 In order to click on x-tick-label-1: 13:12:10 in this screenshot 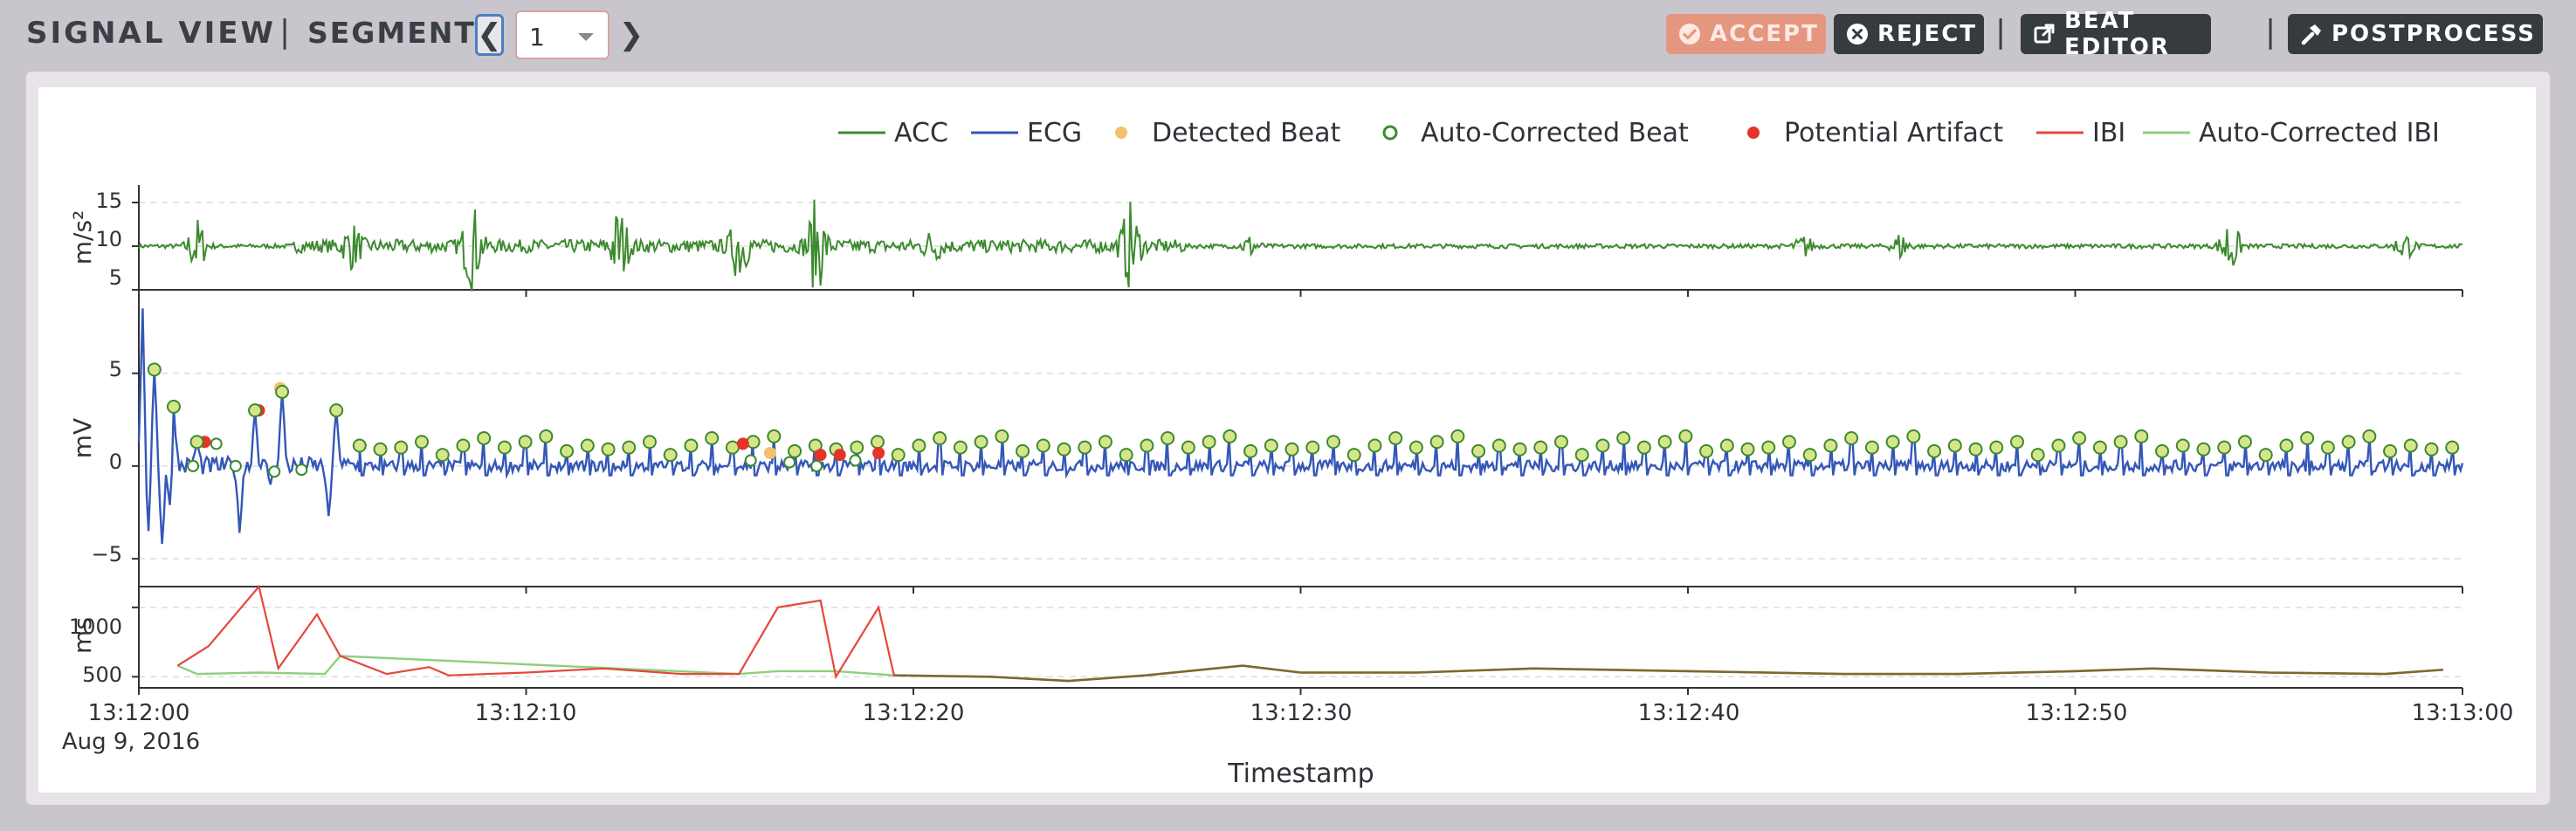, I will do `click(526, 713)`.